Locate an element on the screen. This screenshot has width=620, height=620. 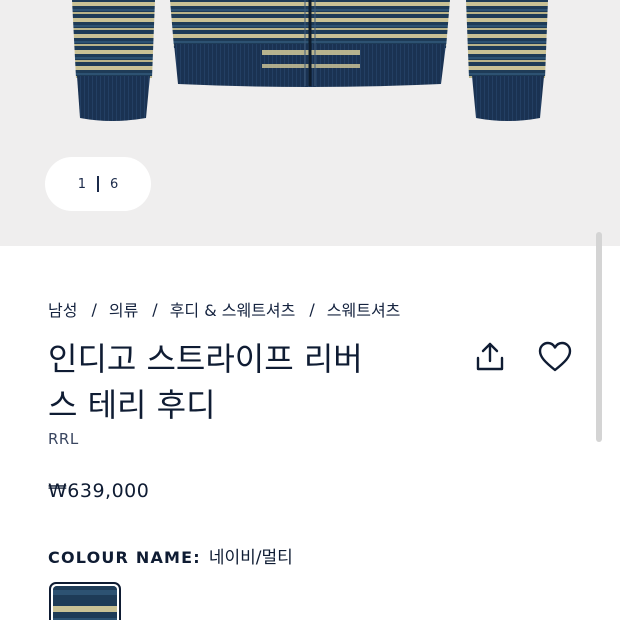
colour-swatch-selected is located at coordinates (85, 601).